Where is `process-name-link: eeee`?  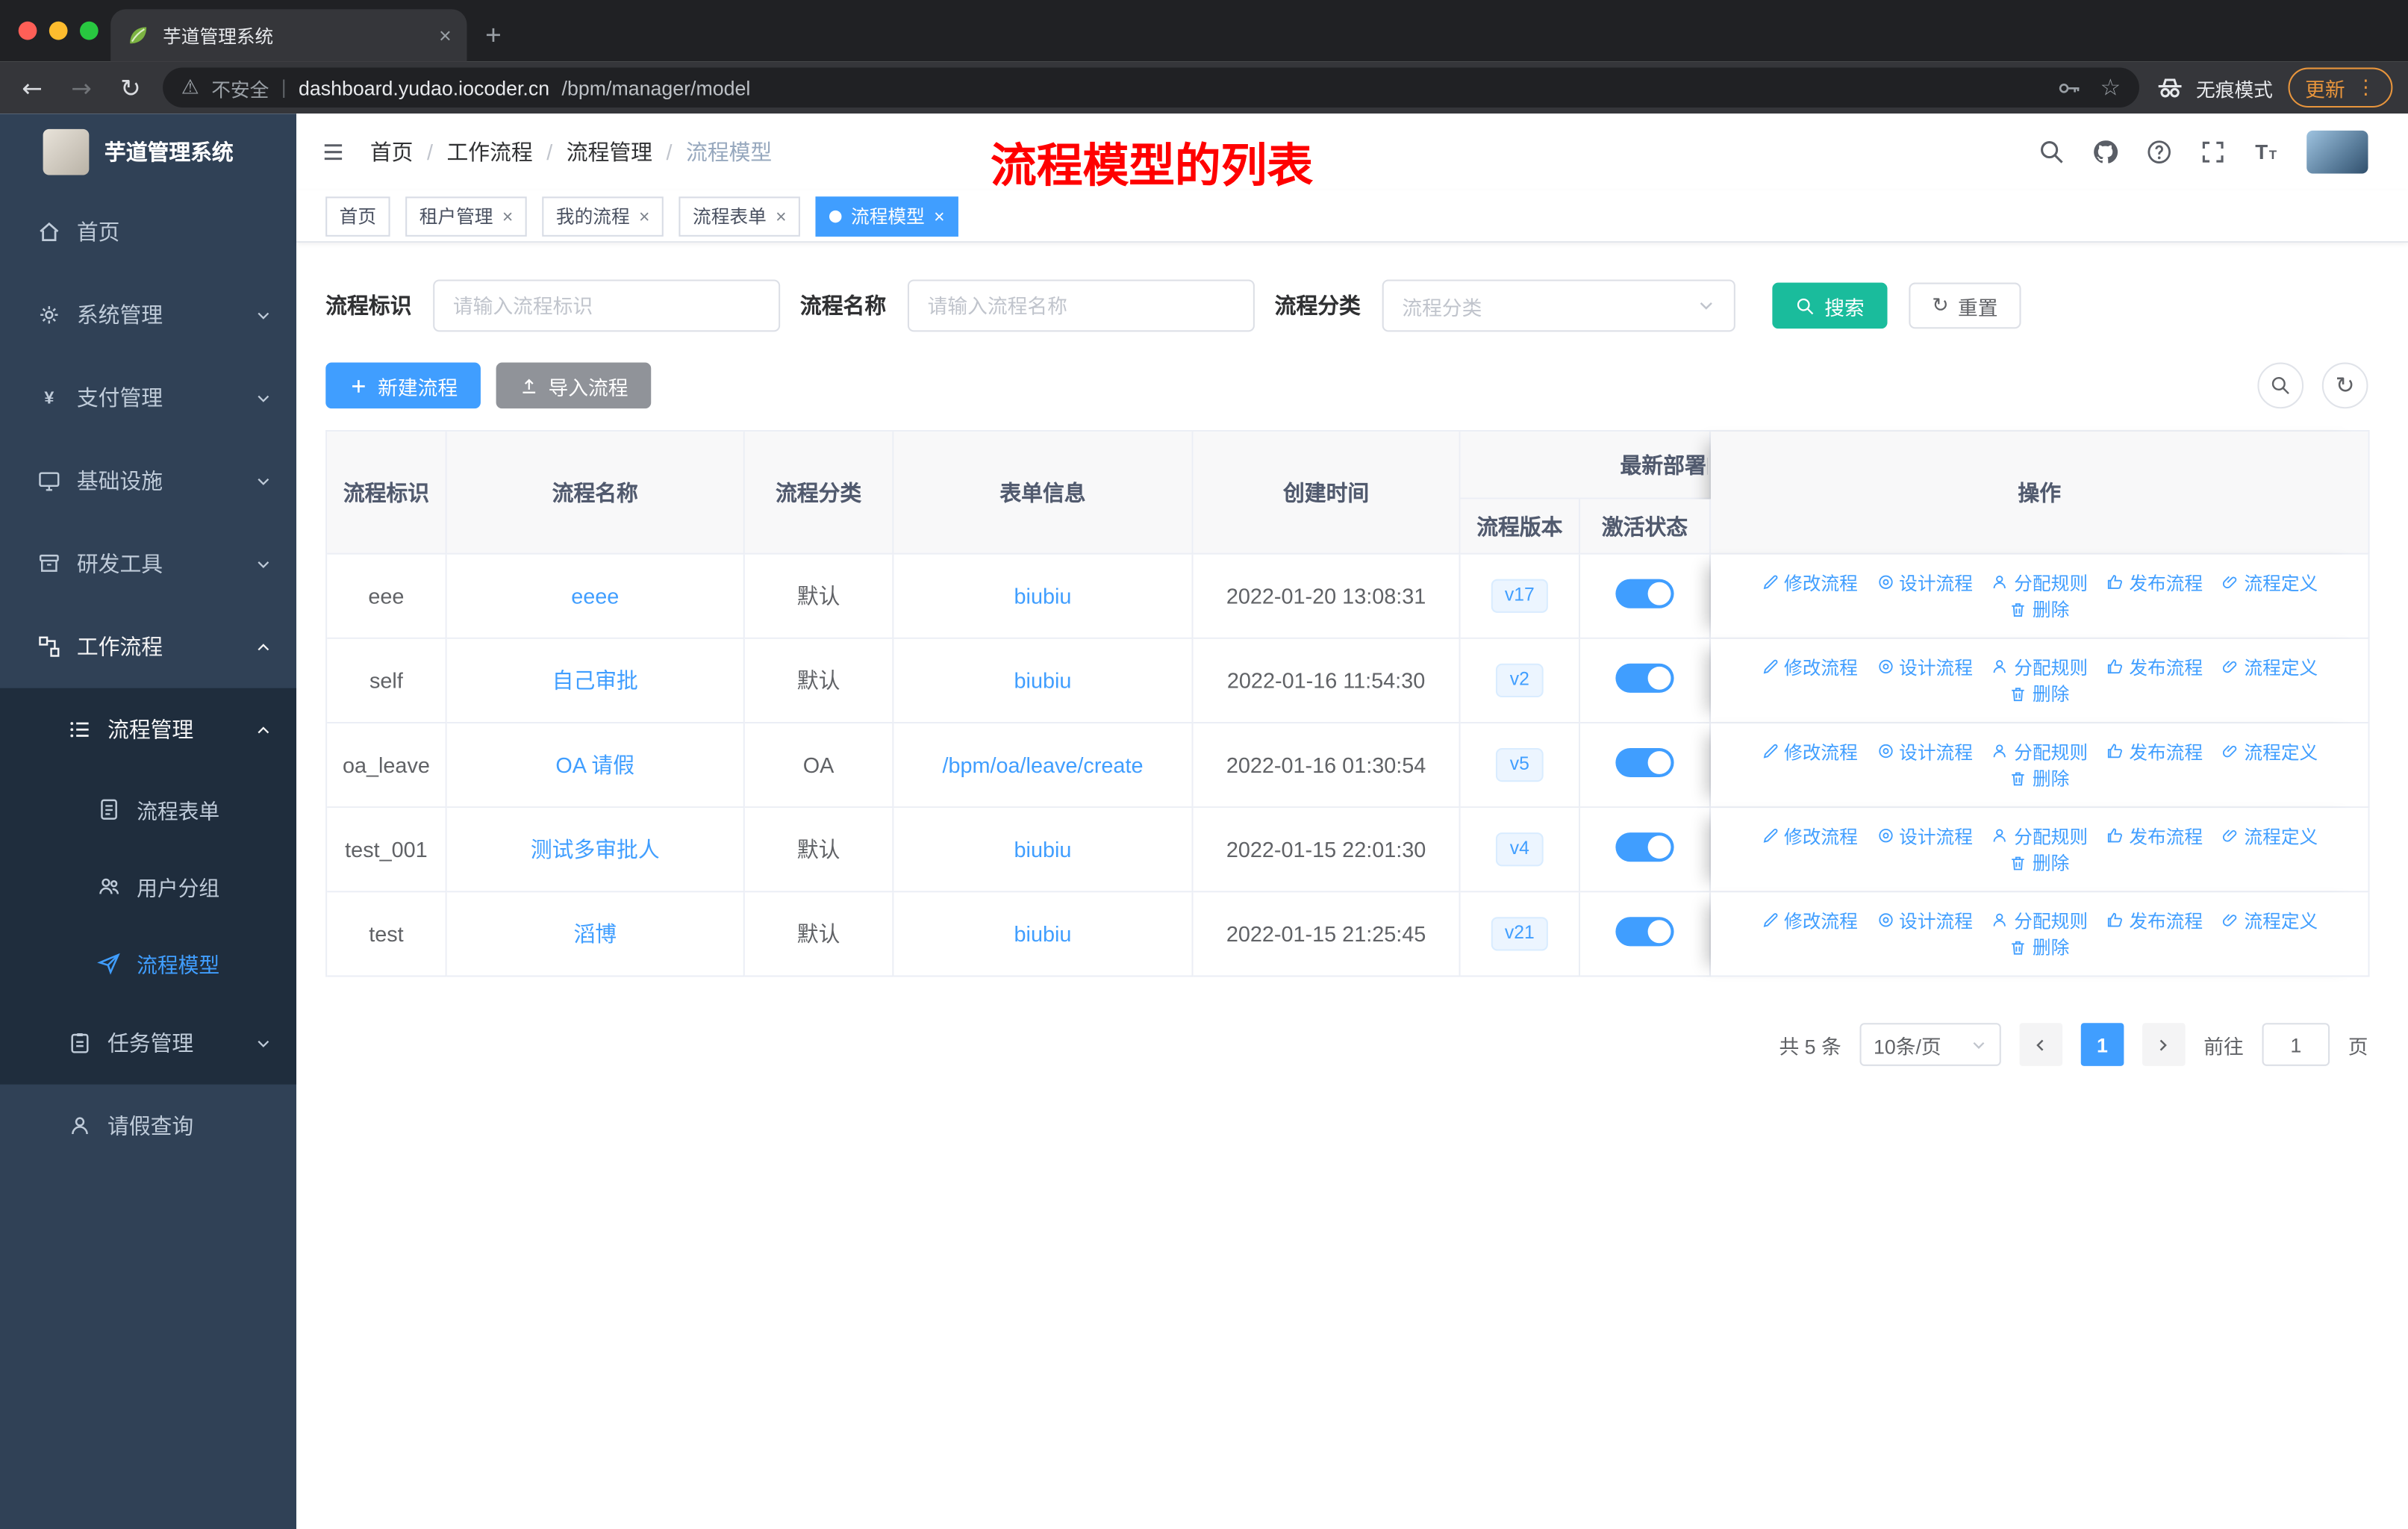 process-name-link: eeee is located at coordinates (595, 596).